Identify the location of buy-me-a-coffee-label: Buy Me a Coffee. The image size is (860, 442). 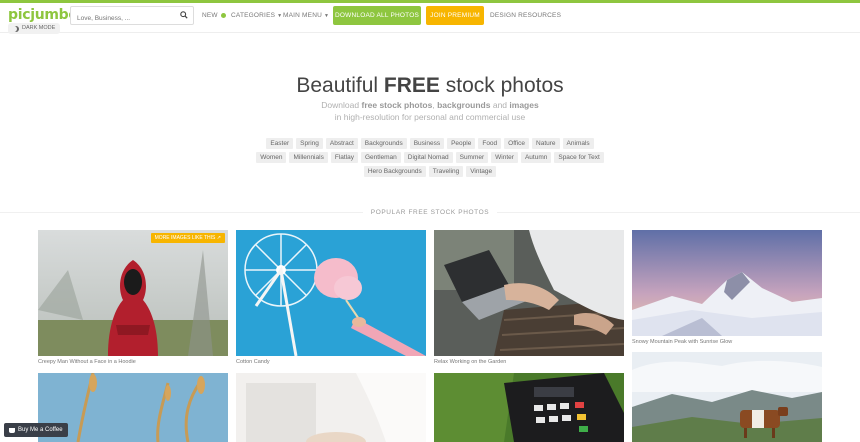
(40, 430).